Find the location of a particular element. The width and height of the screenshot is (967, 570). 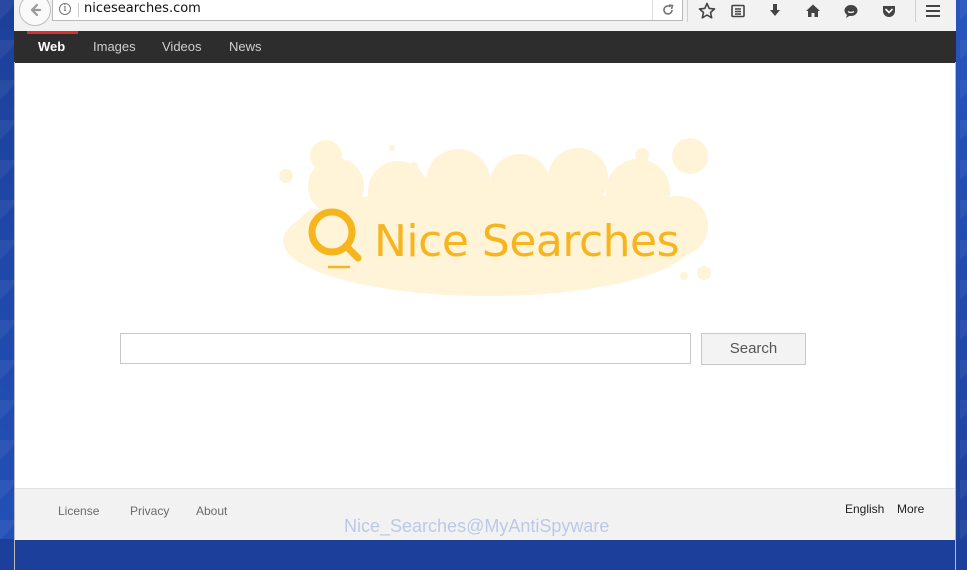

nav-tab-web: Web is located at coordinates (52, 47).